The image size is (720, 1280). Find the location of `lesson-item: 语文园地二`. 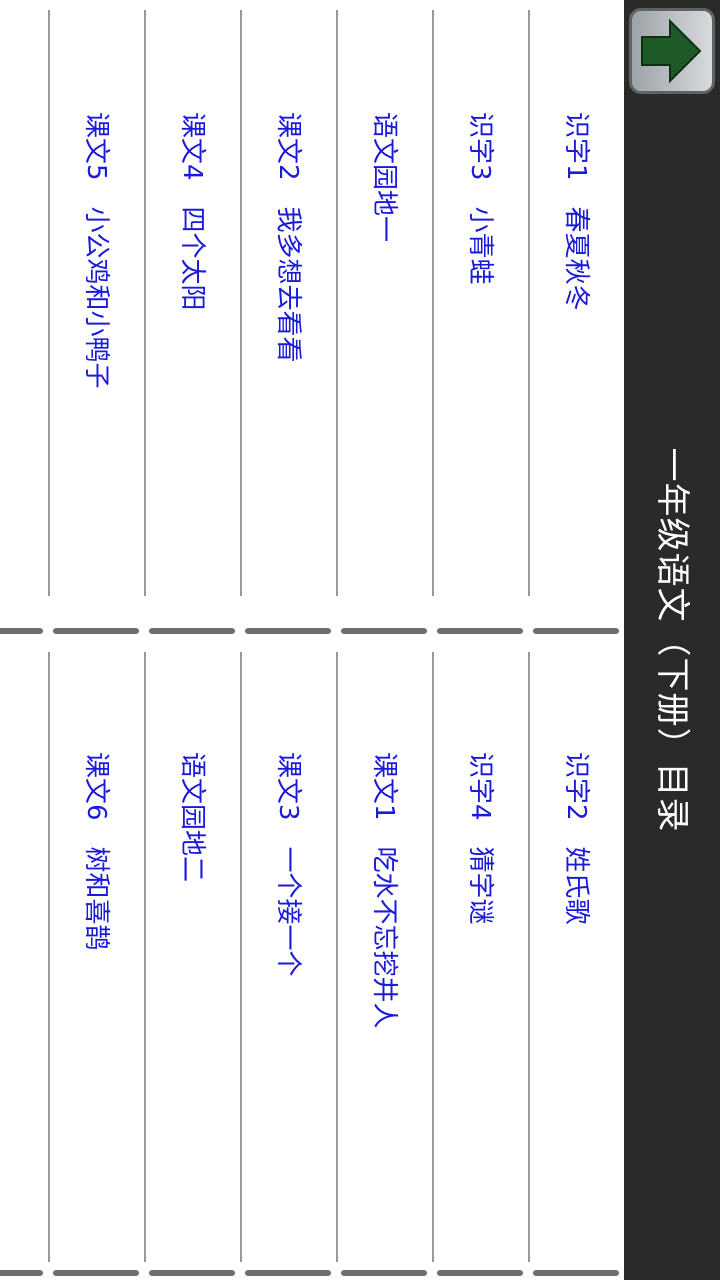

lesson-item: 语文园地二 is located at coordinates (192, 950).